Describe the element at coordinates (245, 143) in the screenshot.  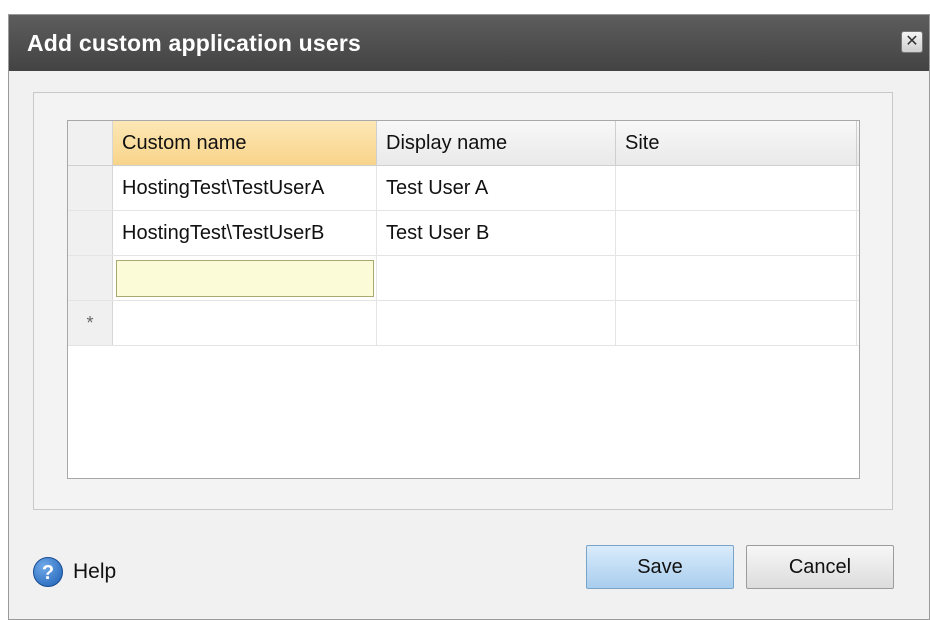
I see `column-header-custom-name: Custom name` at that location.